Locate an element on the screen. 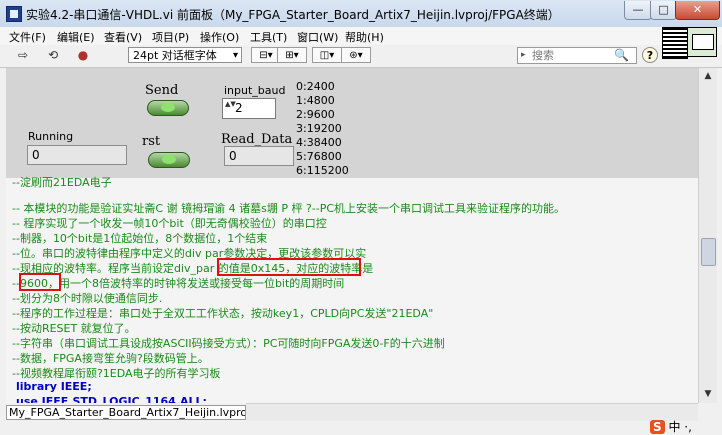 The height and width of the screenshot is (435, 722). baud-option: 4:38400 is located at coordinates (319, 142).